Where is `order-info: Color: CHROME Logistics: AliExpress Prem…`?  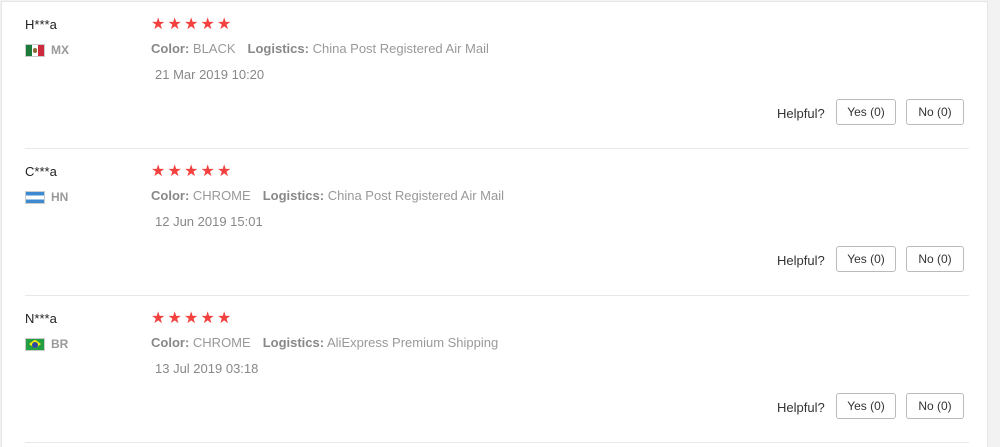 order-info: Color: CHROME Logistics: AliExpress Prem… is located at coordinates (324, 342).